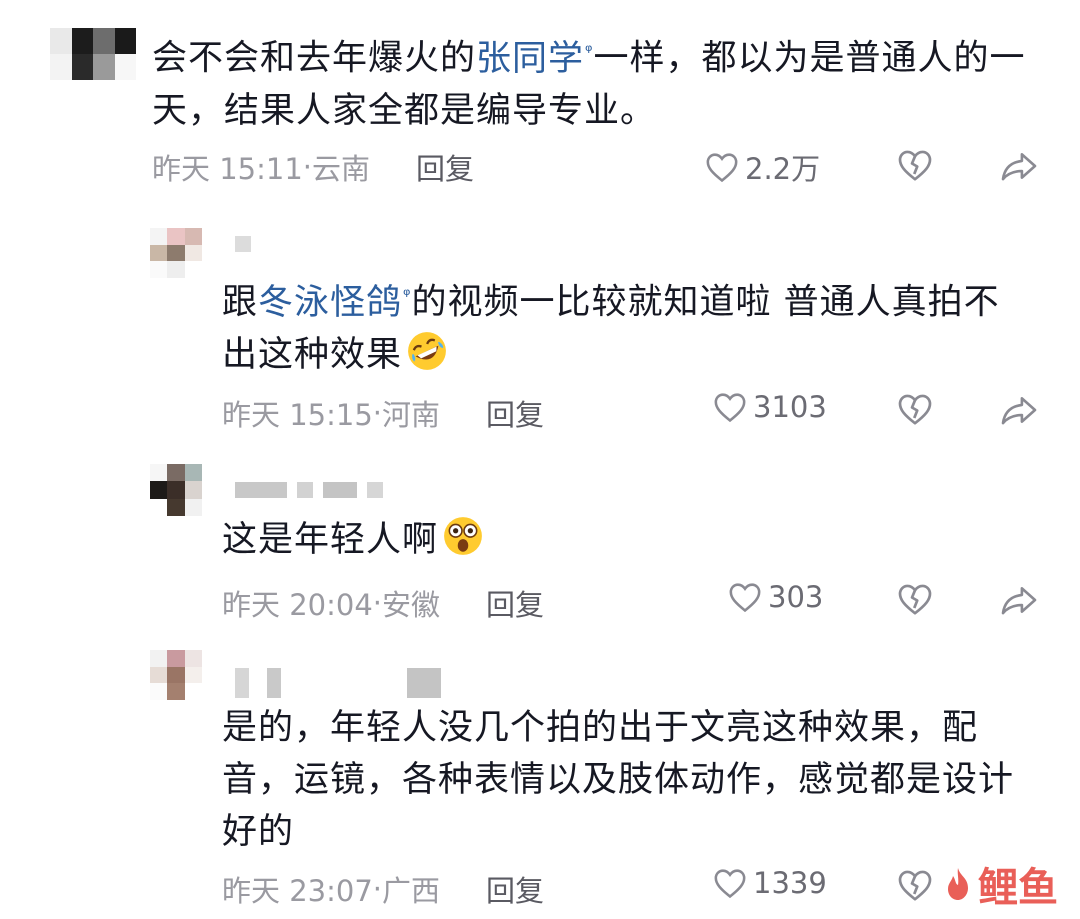 The image size is (1080, 919). What do you see at coordinates (341, 169) in the screenshot?
I see `comment-location: 云南` at bounding box center [341, 169].